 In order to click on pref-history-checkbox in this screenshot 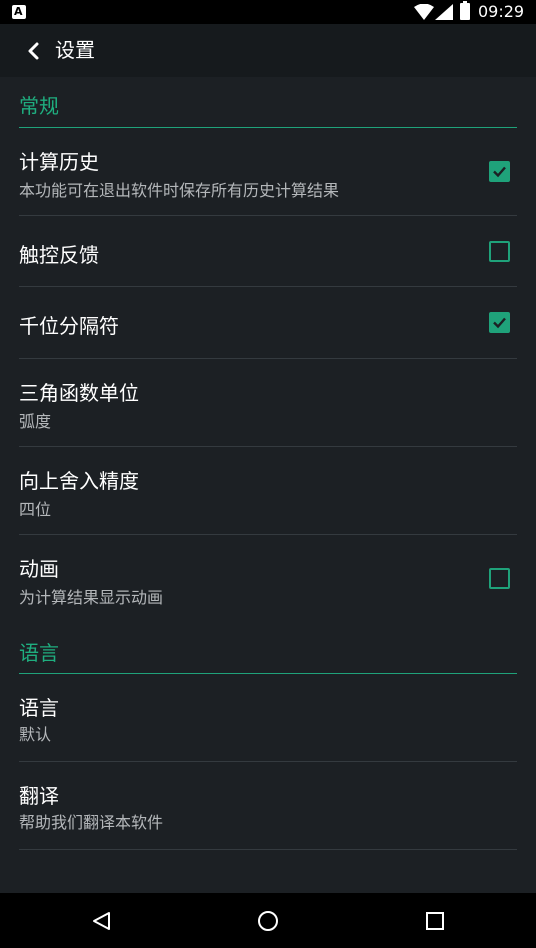, I will do `click(499, 171)`.